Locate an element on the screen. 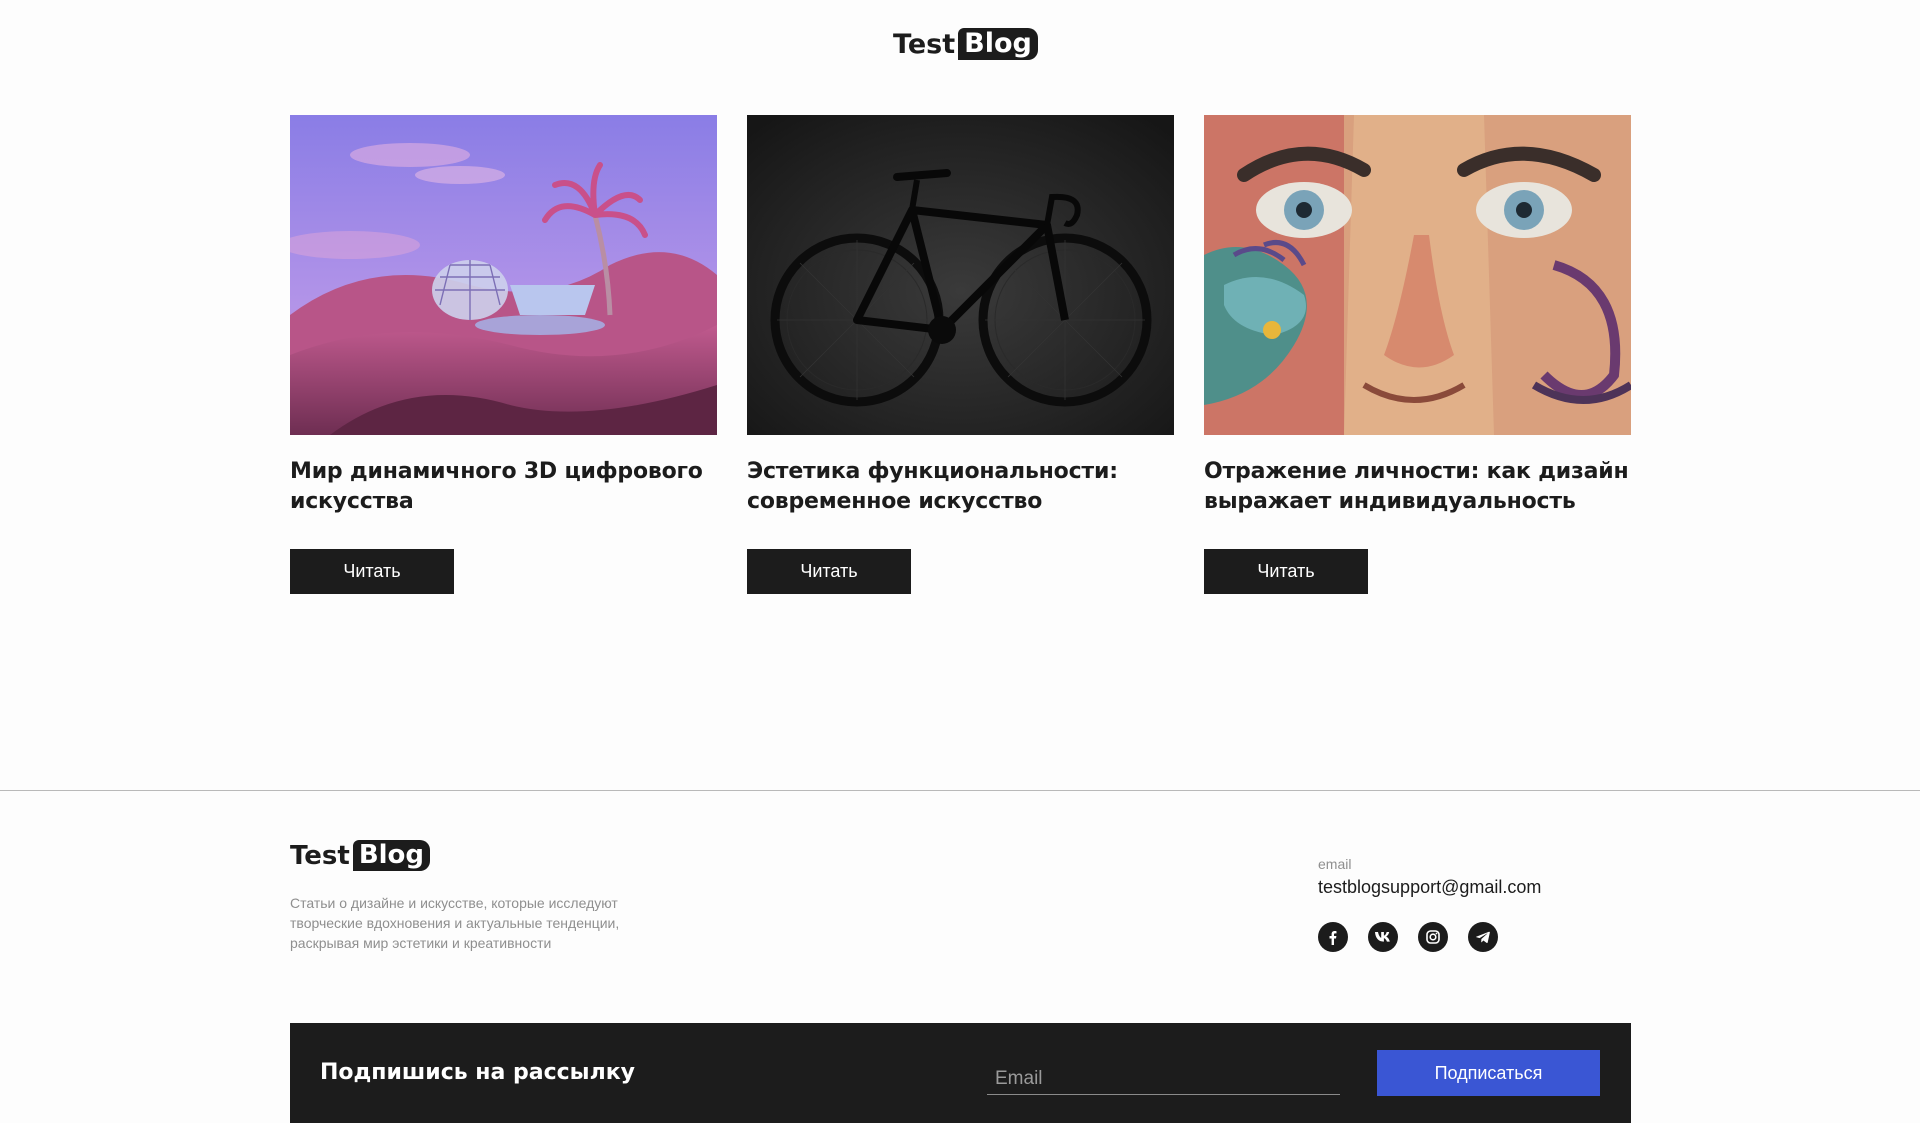 This screenshot has height=1123, width=1920. instagram-icon is located at coordinates (1433, 937).